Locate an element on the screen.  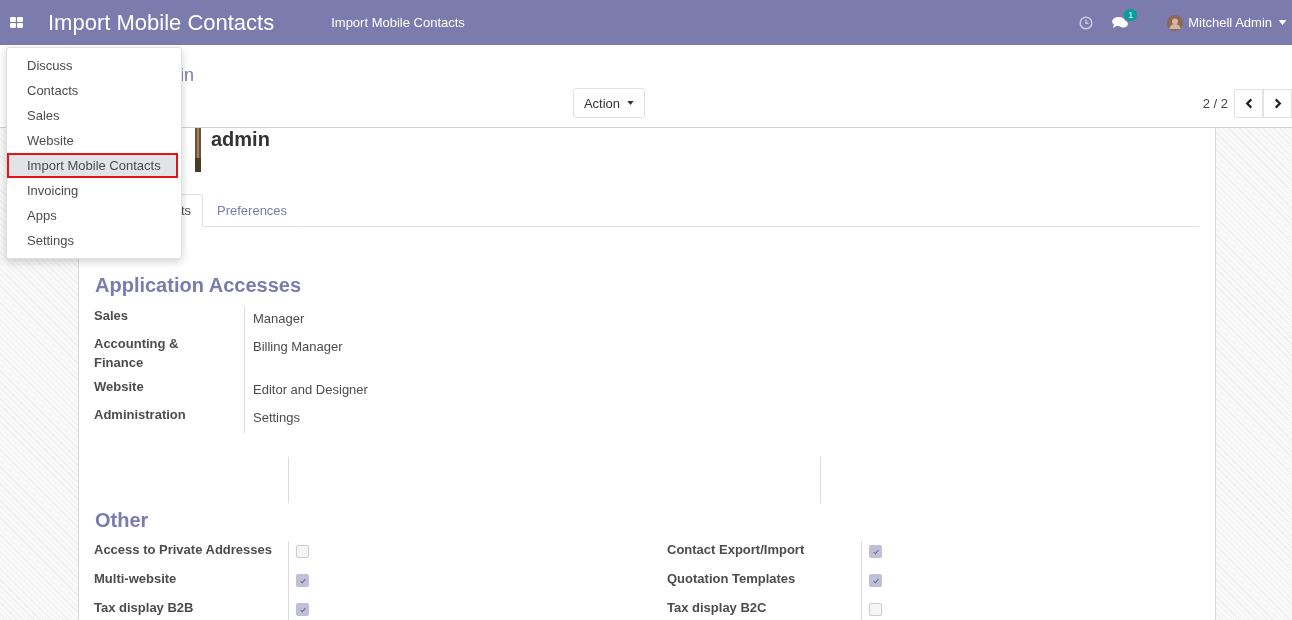
navbar-menu-link: Import Mobile Contacts is located at coordinates (398, 22).